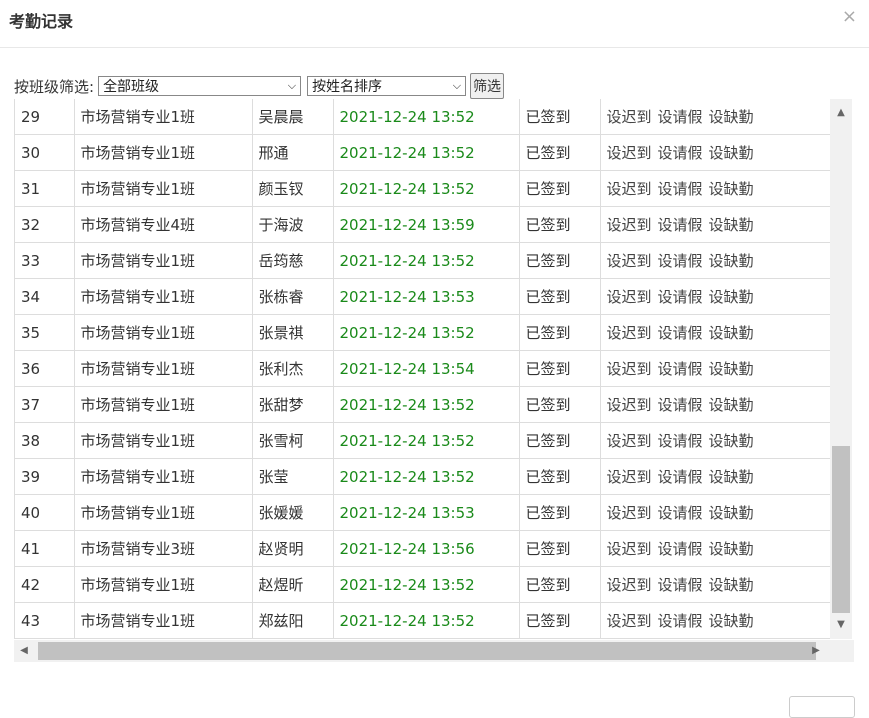 The image size is (869, 718). Describe the element at coordinates (427, 651) in the screenshot. I see `horizontal-scroll-thumb` at that location.